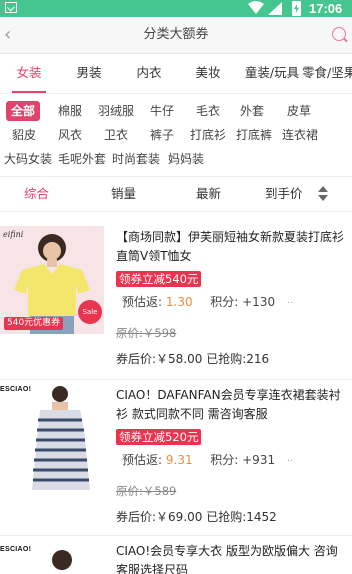 The image size is (352, 574). I want to click on tab-underwear: 内衣, so click(149, 73).